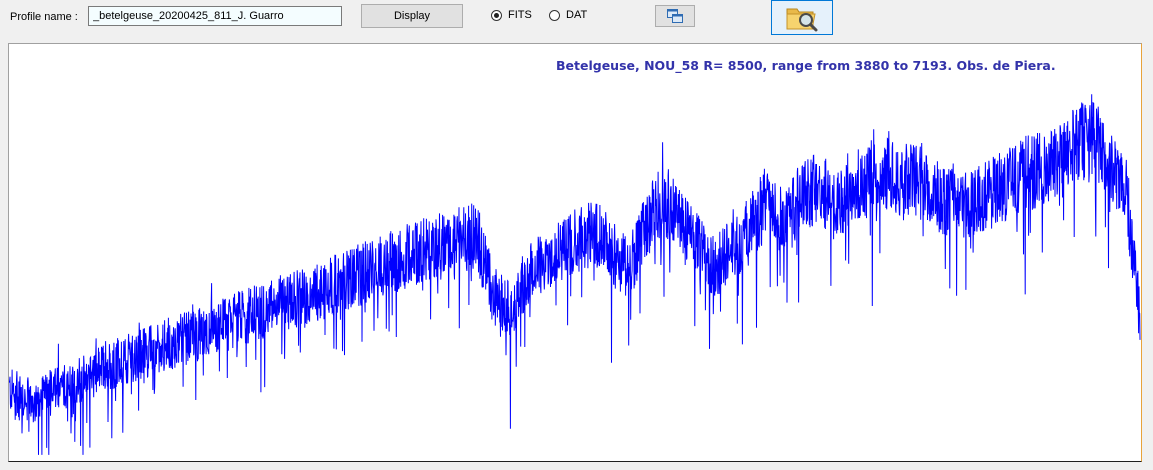  Describe the element at coordinates (577, 15) in the screenshot. I see `dat-radio-label: DAT` at that location.